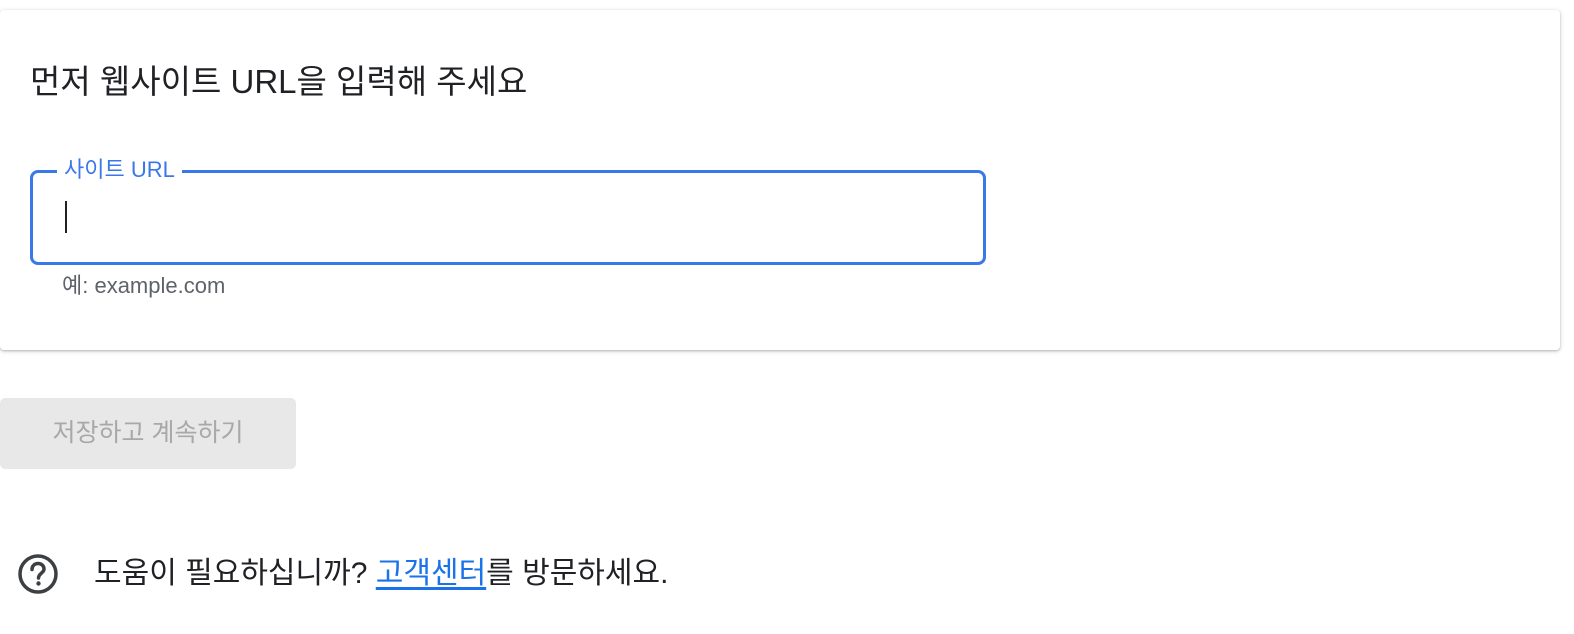 This screenshot has height=634, width=1574. I want to click on help-prefix: 도움이 필요하십니까?, so click(235, 573).